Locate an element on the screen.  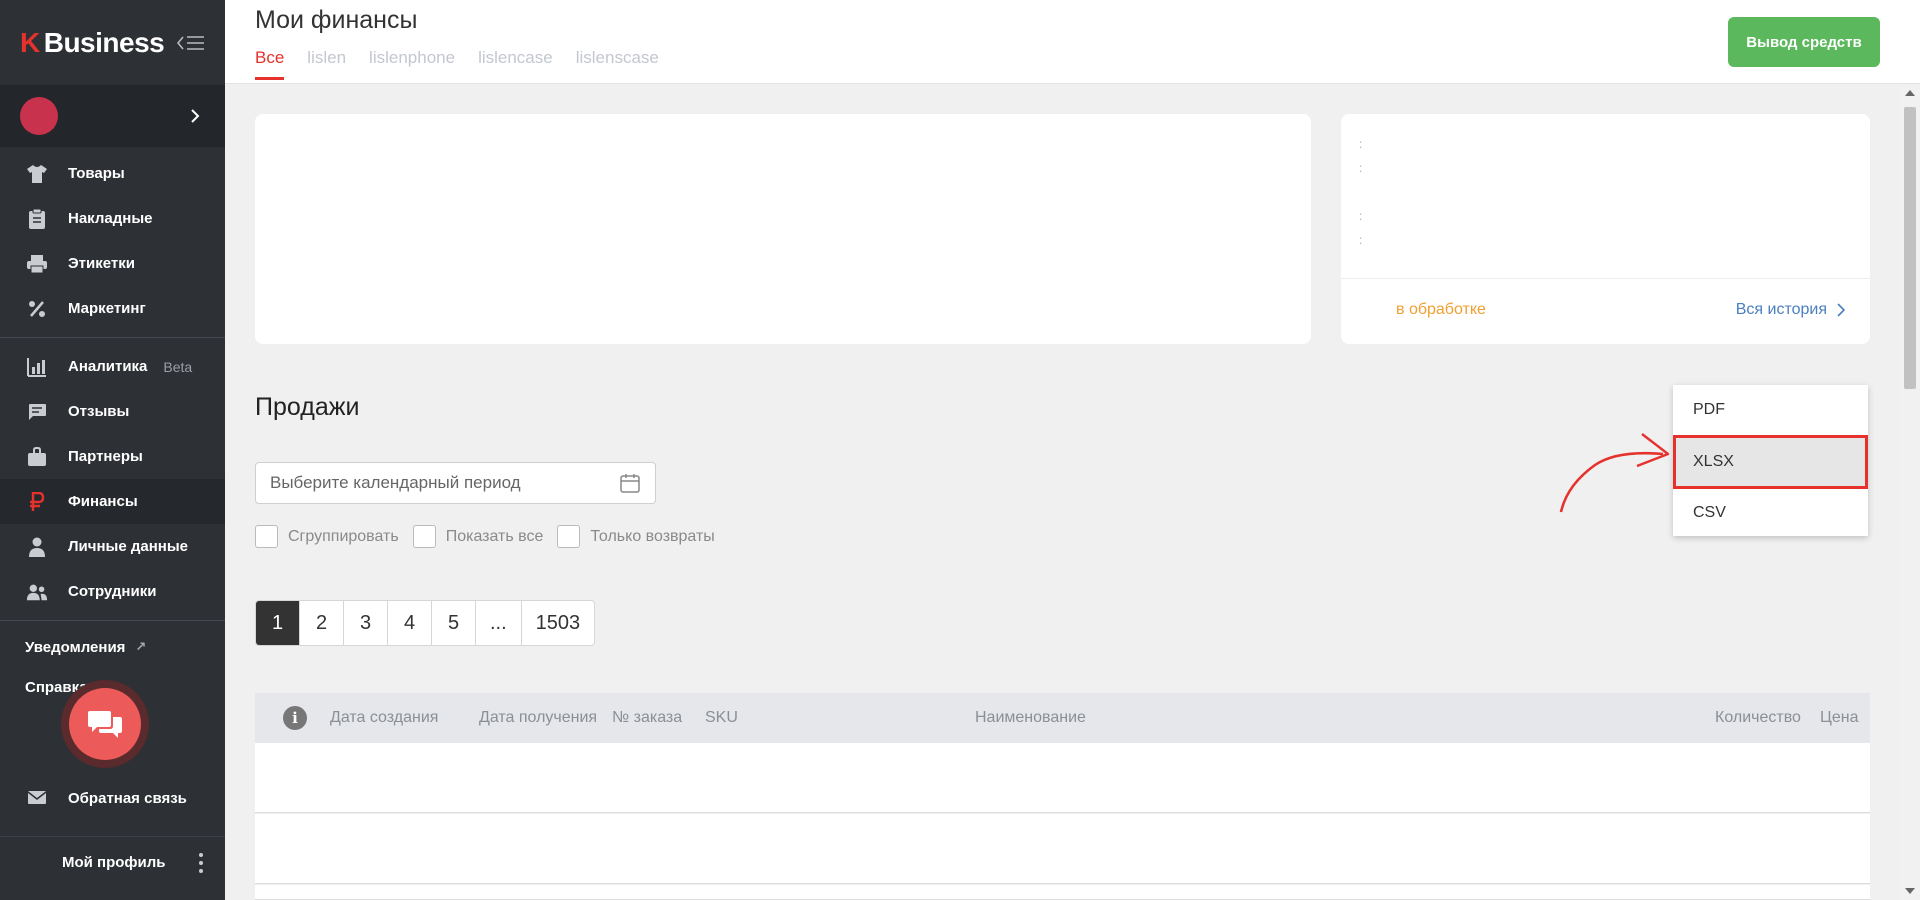
export-format-menu: PDF XLSX CSV is located at coordinates (1770, 460).